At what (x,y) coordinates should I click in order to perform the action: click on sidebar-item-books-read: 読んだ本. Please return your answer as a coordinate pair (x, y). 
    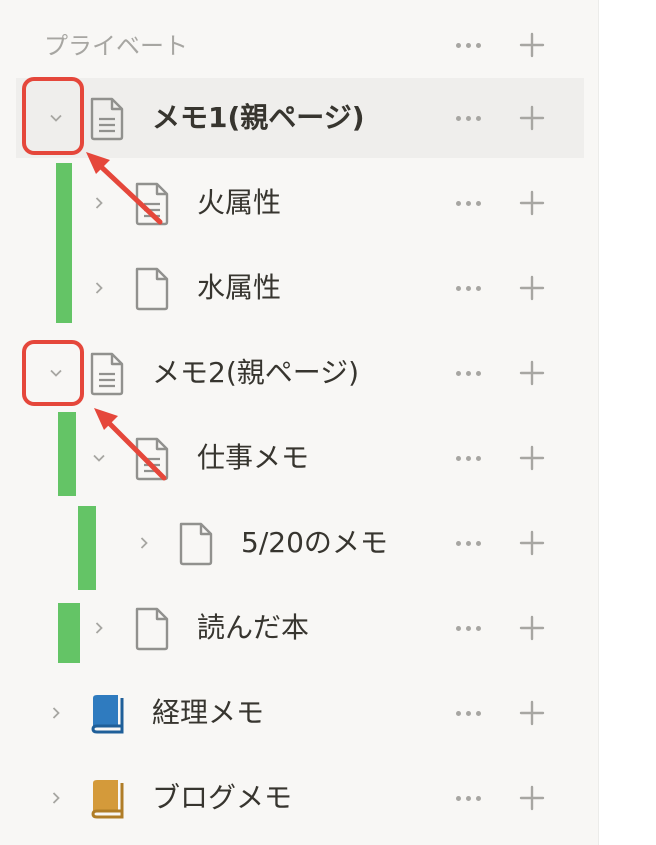
    Looking at the image, I should click on (300, 628).